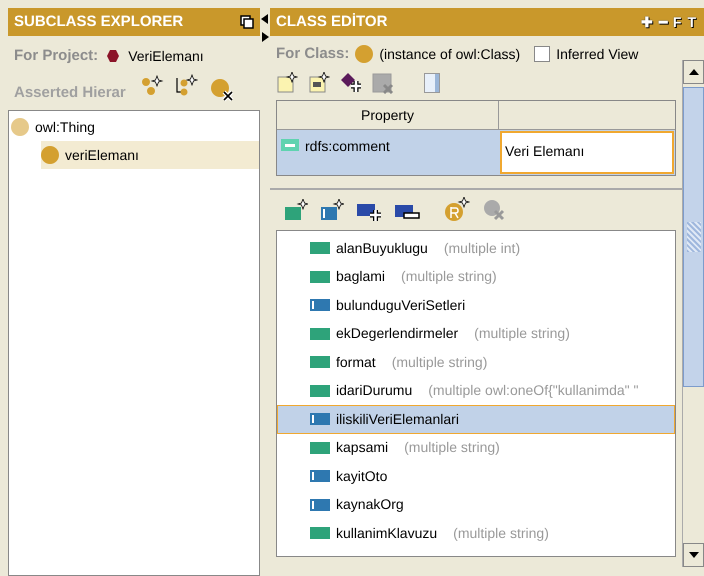  What do you see at coordinates (362, 447) in the screenshot?
I see `property-name: kapsami` at bounding box center [362, 447].